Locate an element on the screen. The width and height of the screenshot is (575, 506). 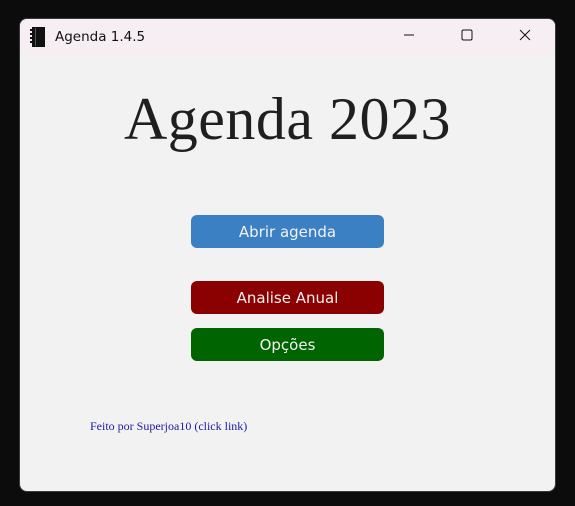
close-icon is located at coordinates (525, 37).